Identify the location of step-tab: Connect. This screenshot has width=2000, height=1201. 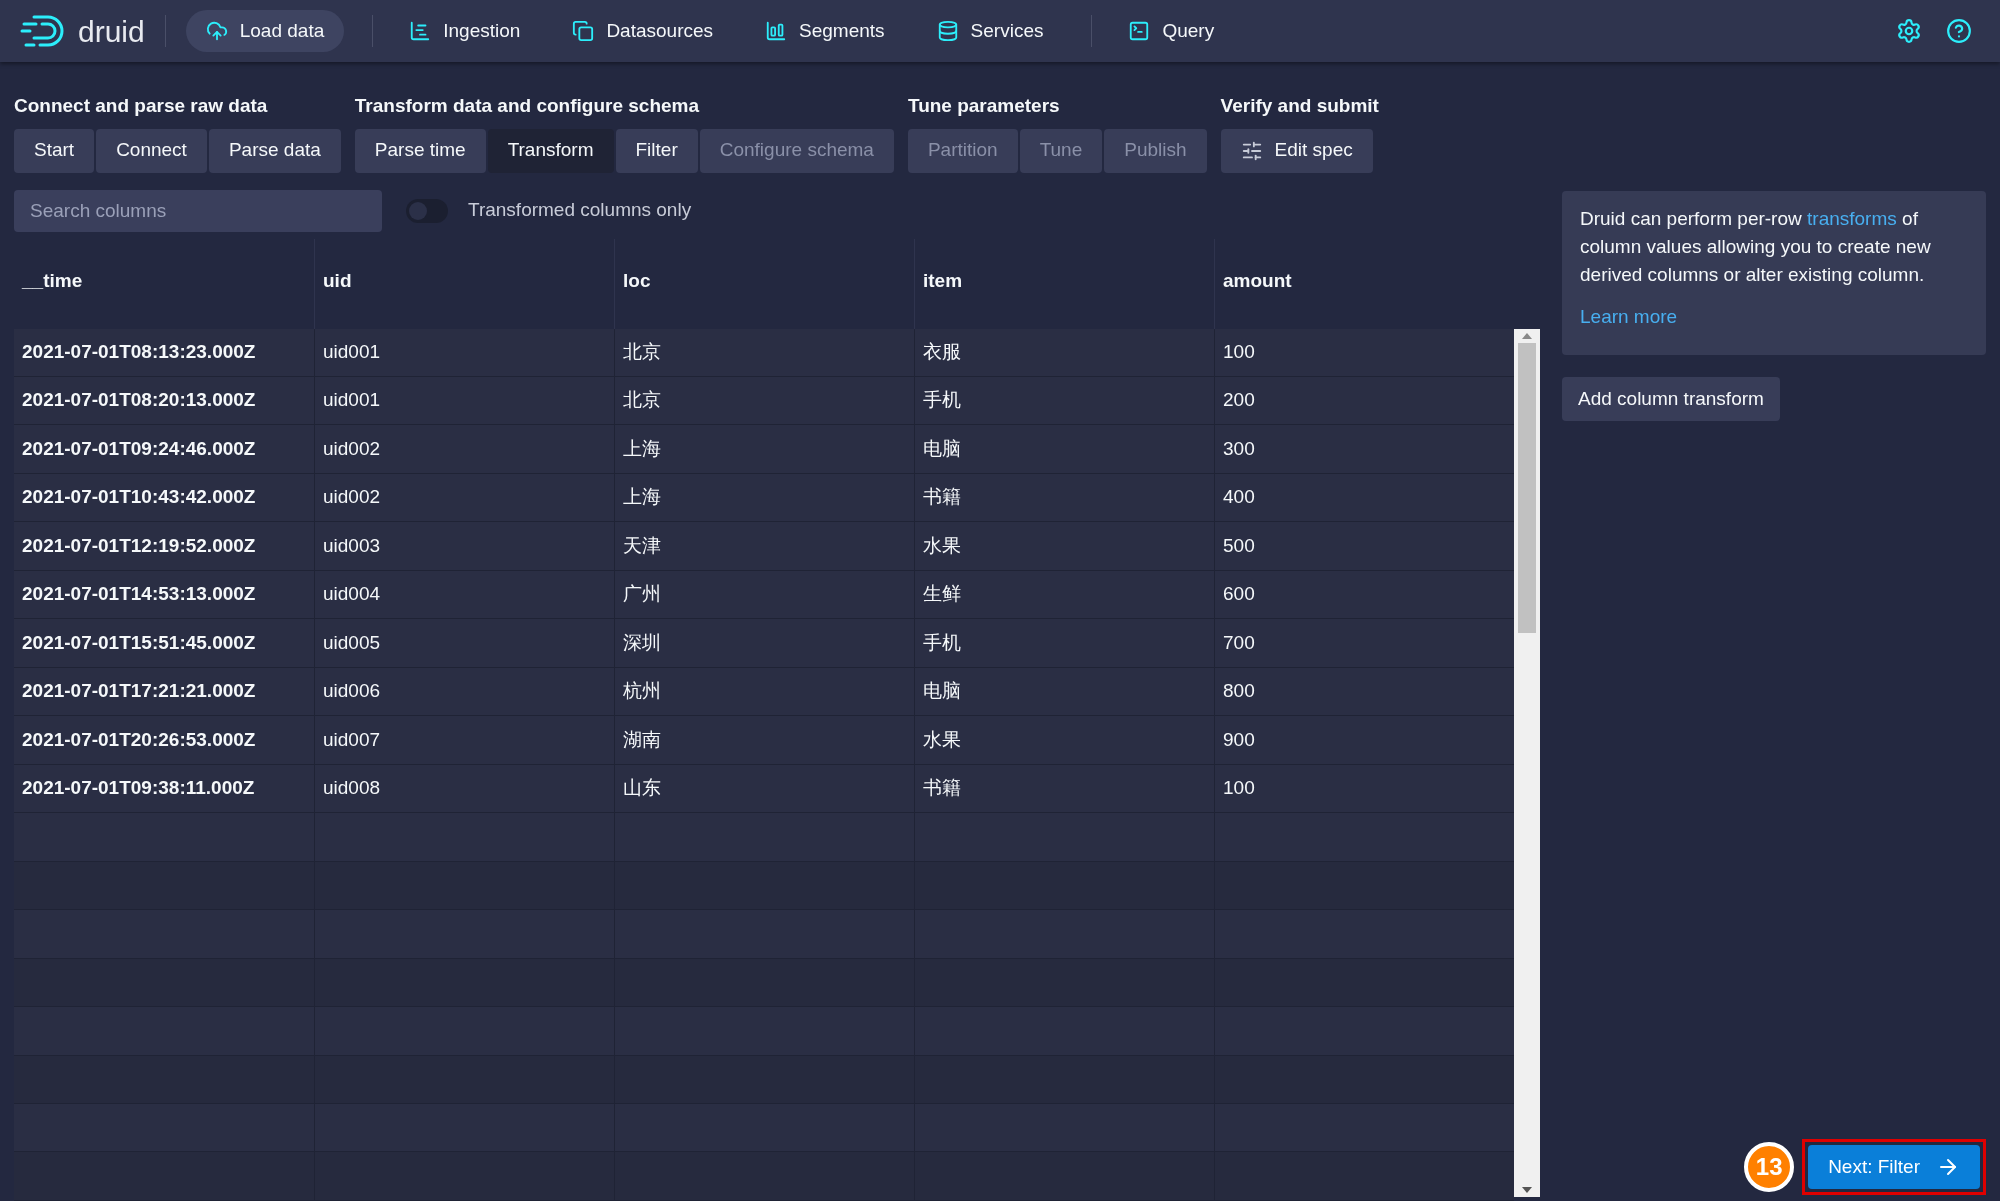
(151, 150).